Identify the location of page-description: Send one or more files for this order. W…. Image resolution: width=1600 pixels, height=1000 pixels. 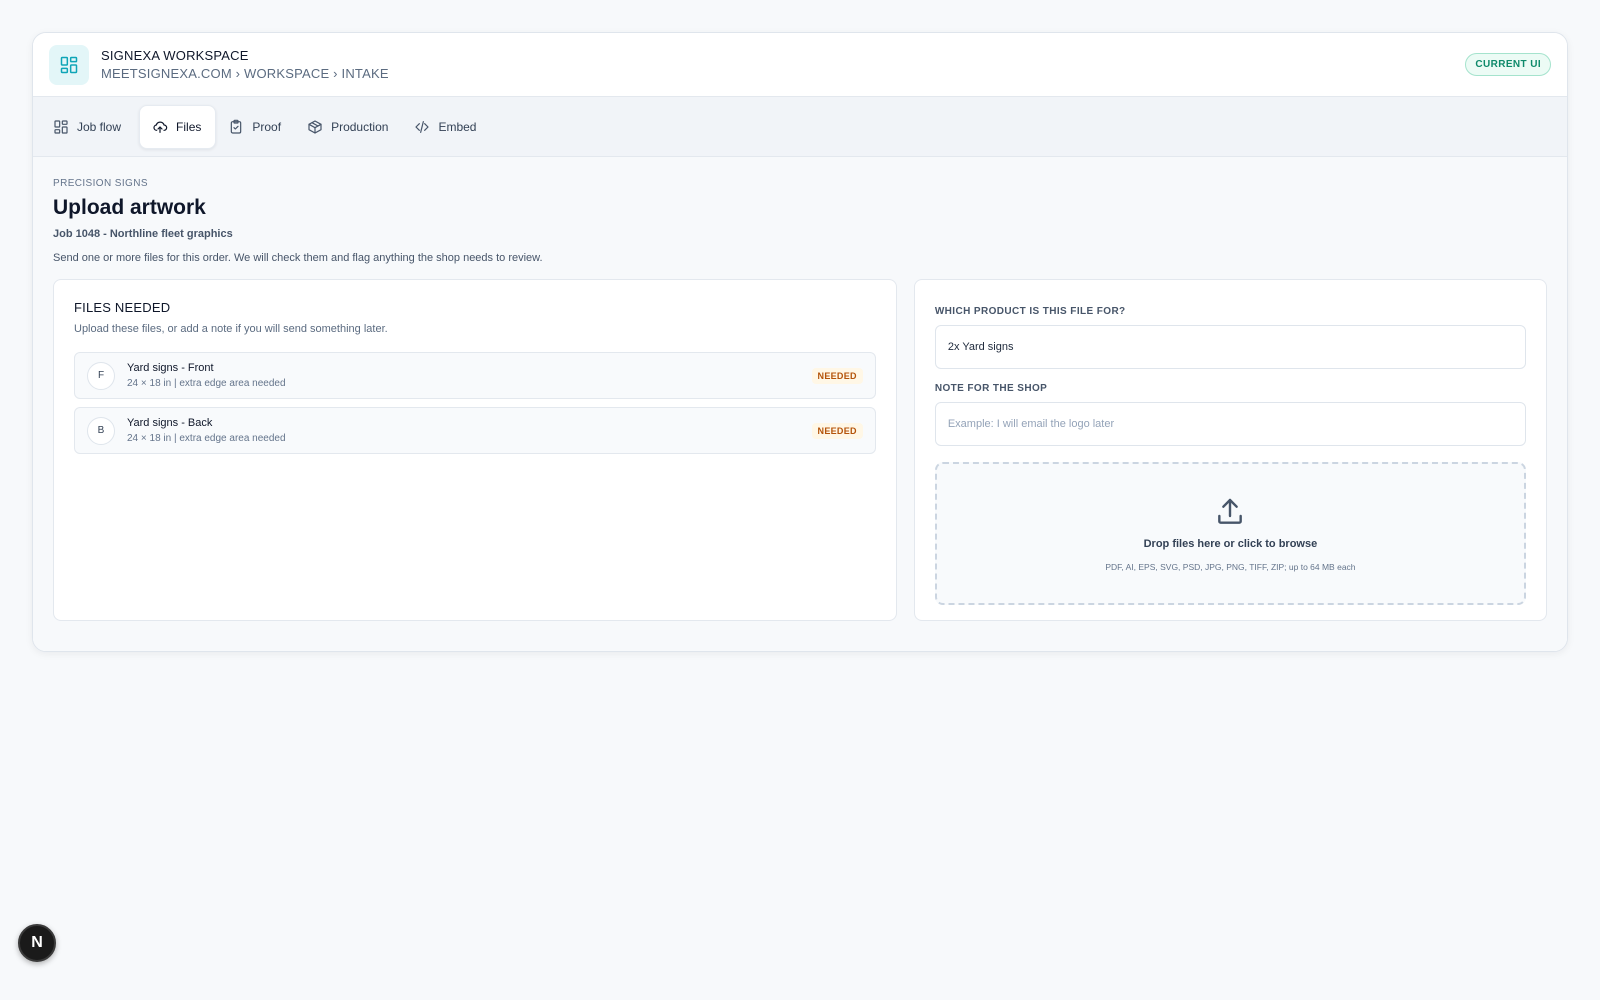
(298, 258).